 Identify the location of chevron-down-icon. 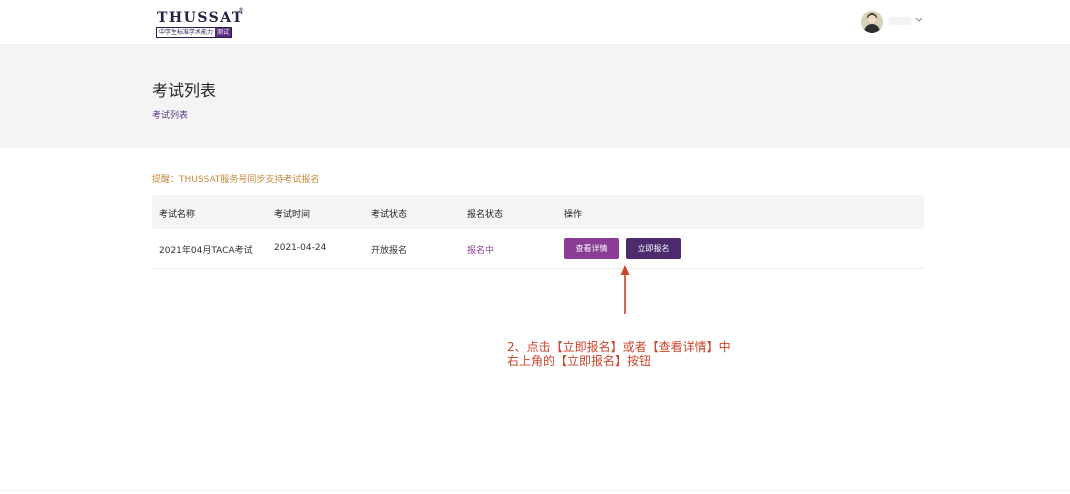
(919, 19).